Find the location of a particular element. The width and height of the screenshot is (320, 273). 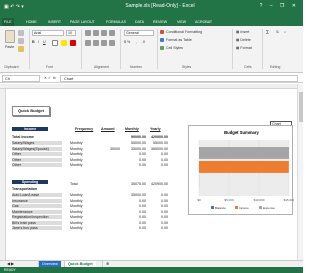

cut-icon is located at coordinates (21, 33).